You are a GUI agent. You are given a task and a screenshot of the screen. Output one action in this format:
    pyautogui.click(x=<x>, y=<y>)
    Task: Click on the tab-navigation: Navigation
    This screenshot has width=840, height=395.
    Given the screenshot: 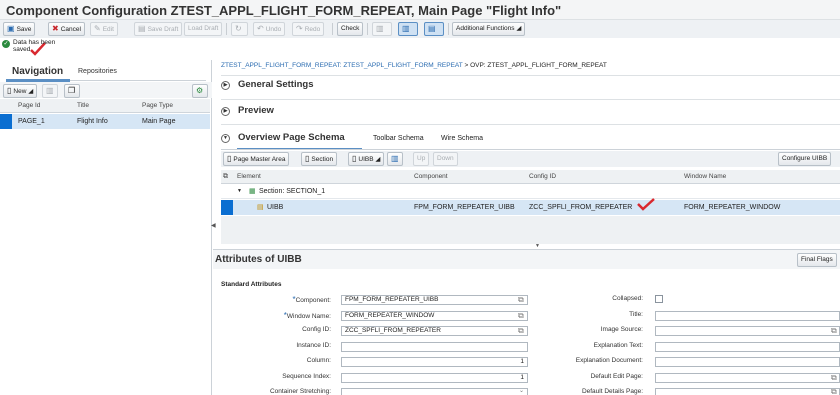 What is the action you would take?
    pyautogui.click(x=37, y=71)
    